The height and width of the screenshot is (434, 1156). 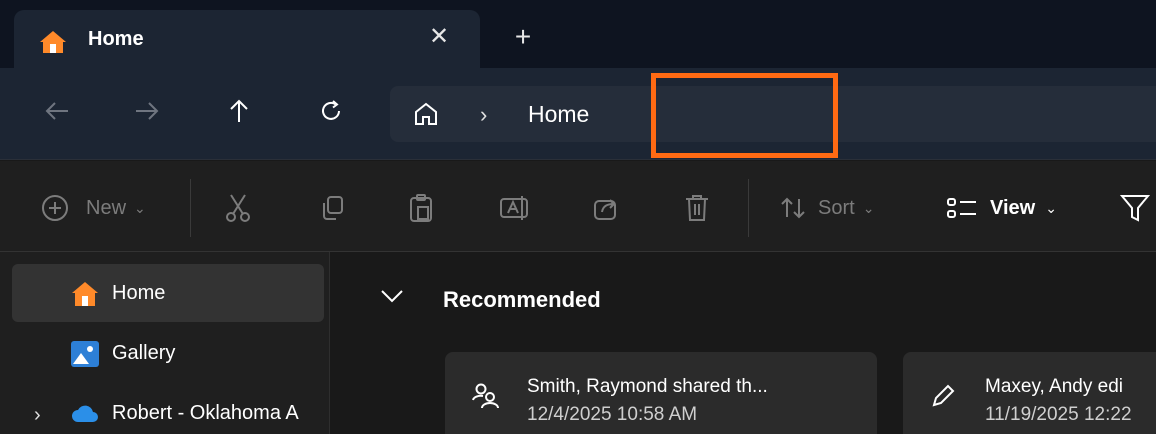 I want to click on sidebar-item-gallery: Gallery, so click(x=168, y=353).